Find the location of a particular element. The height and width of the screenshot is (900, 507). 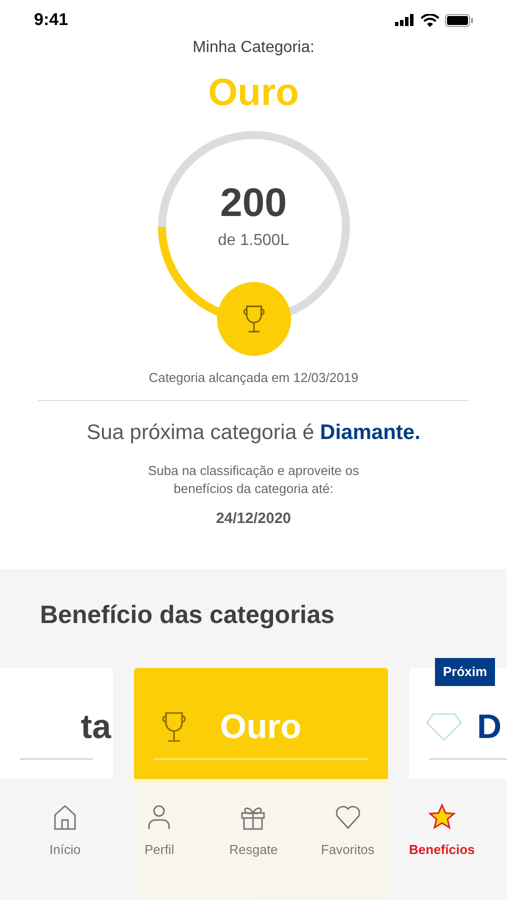

wifi-icon is located at coordinates (430, 20).